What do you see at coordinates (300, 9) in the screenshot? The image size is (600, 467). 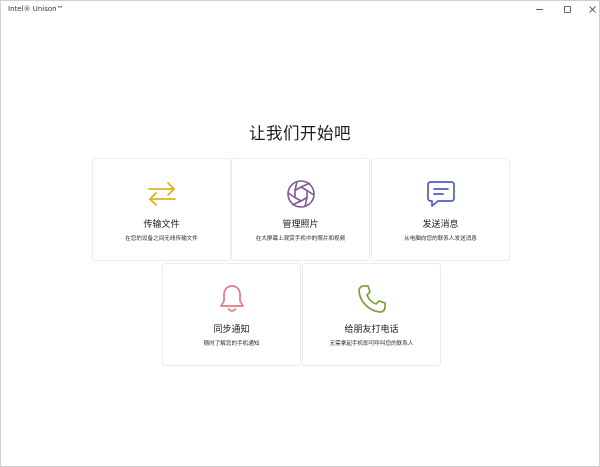 I see `title-bar: Intel® Unison™` at bounding box center [300, 9].